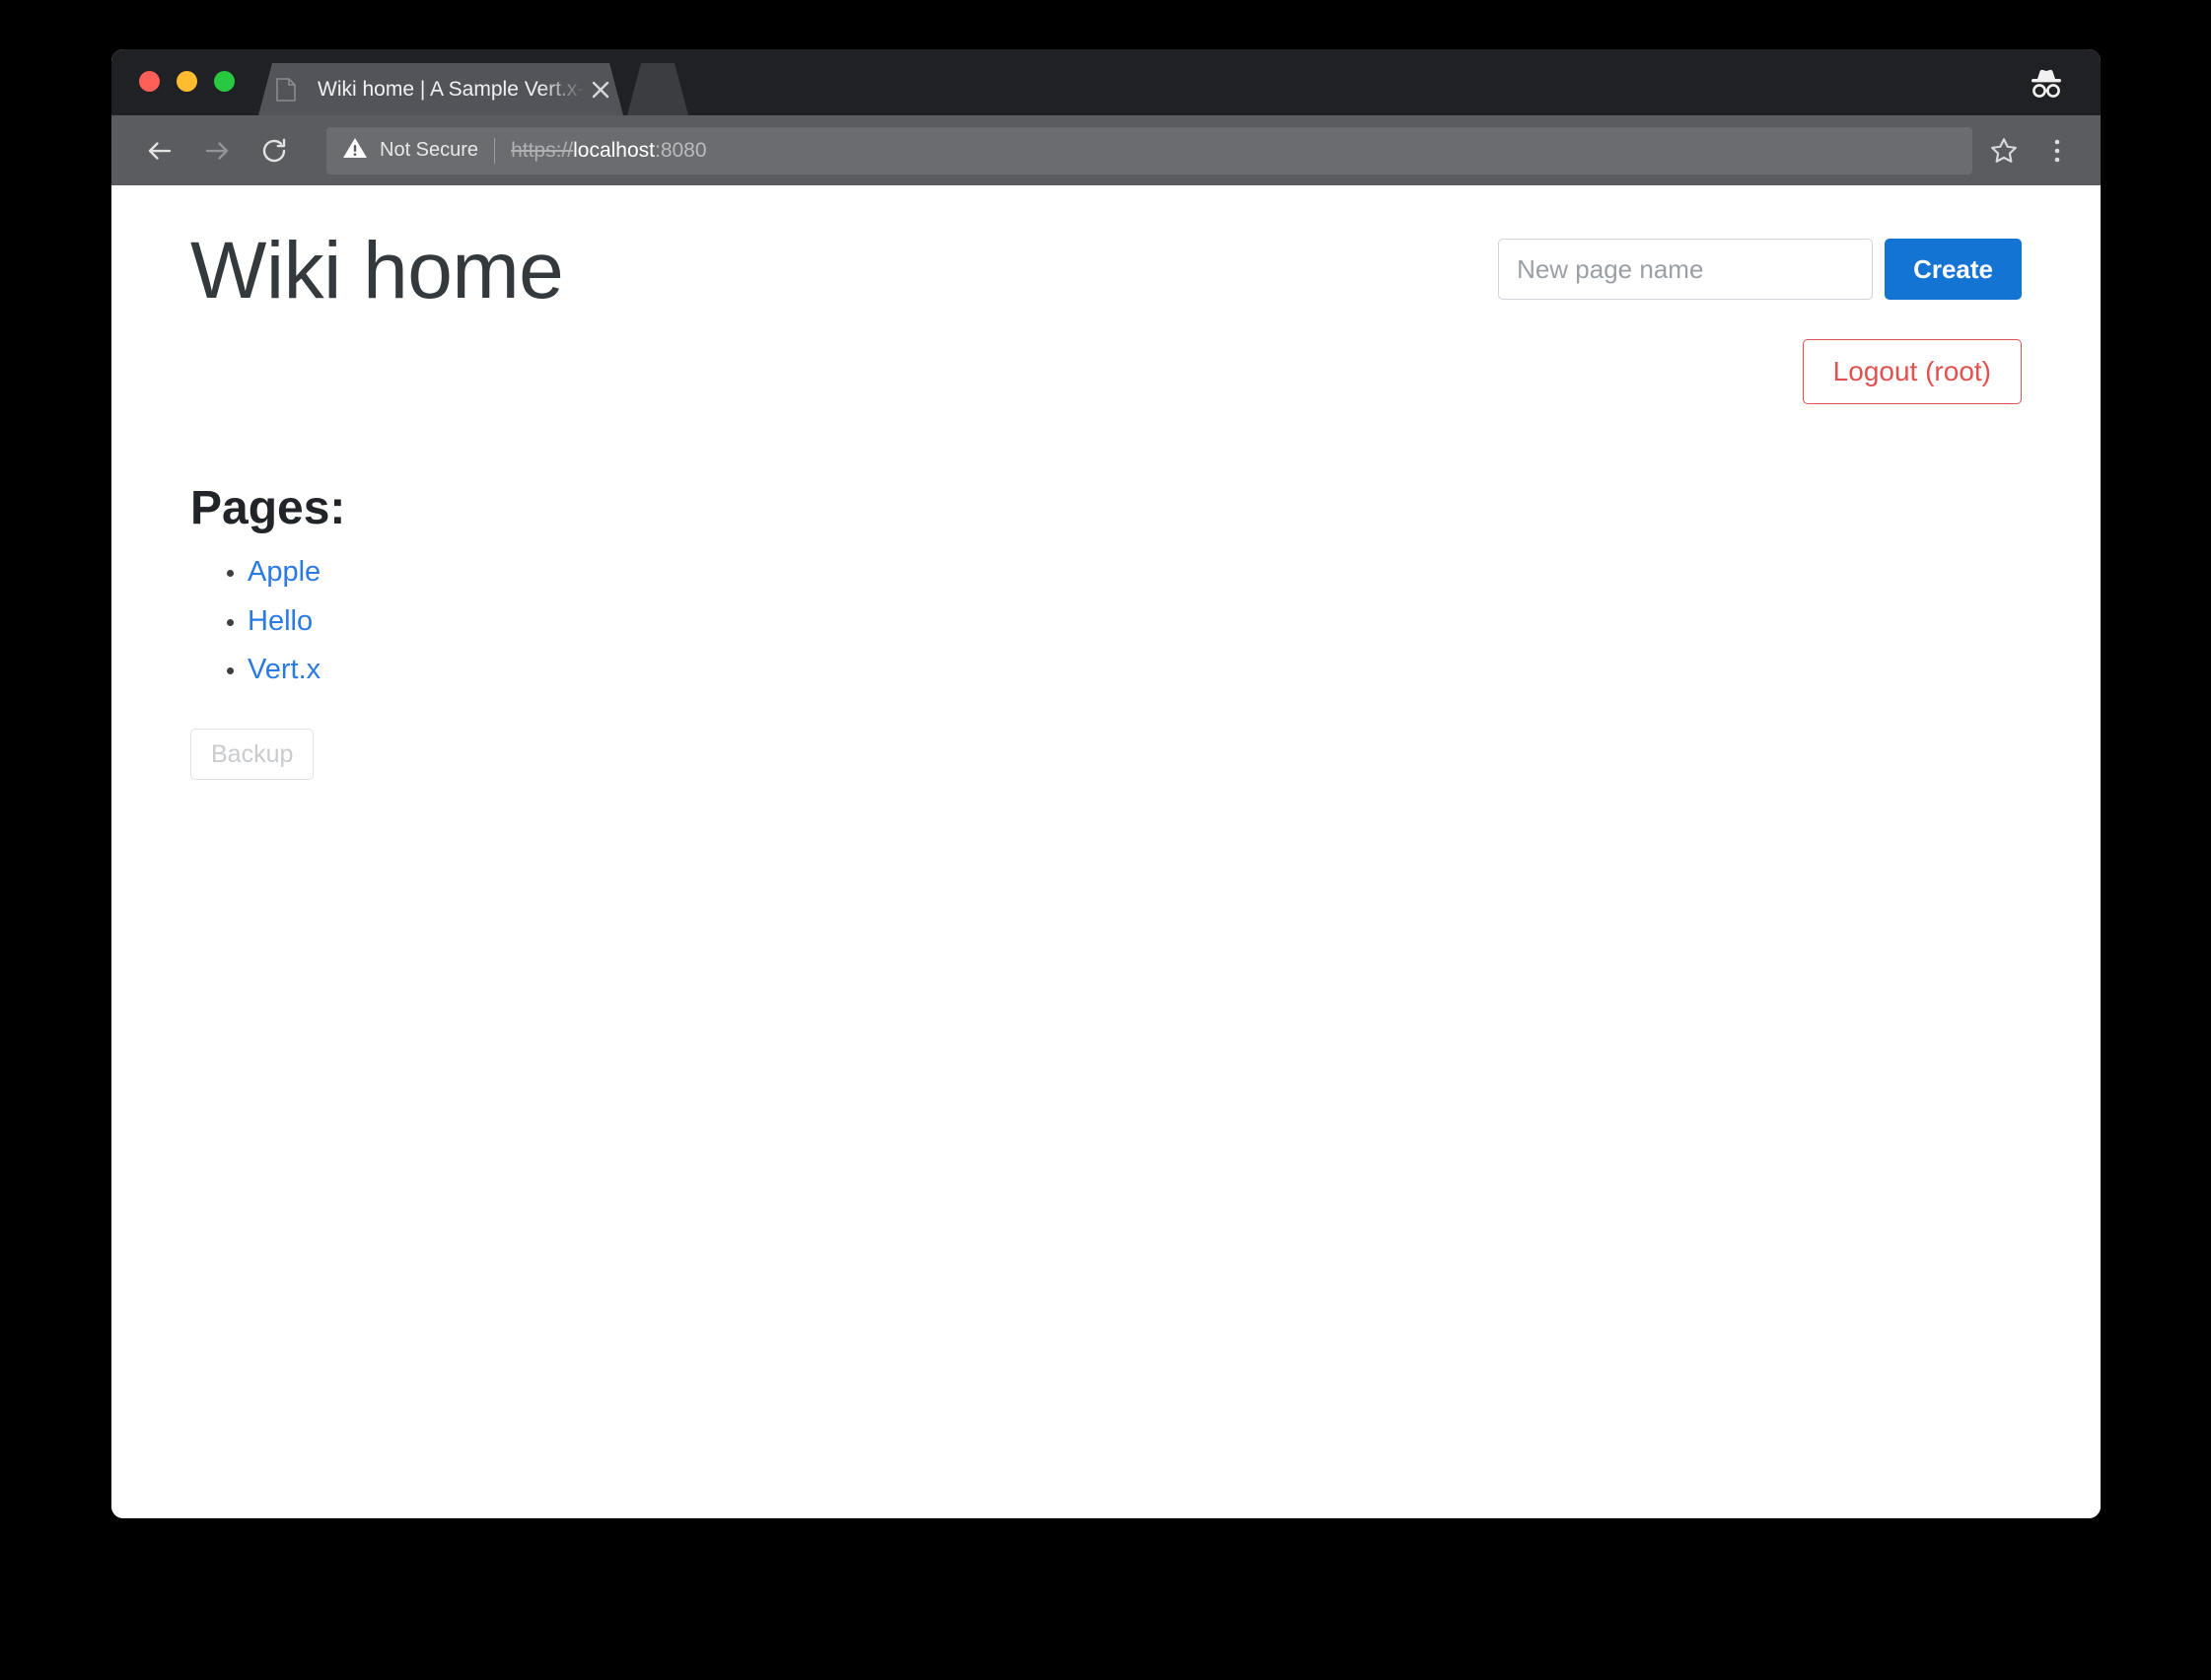 This screenshot has height=1680, width=2211. I want to click on logout-button: Logout (root), so click(1912, 372).